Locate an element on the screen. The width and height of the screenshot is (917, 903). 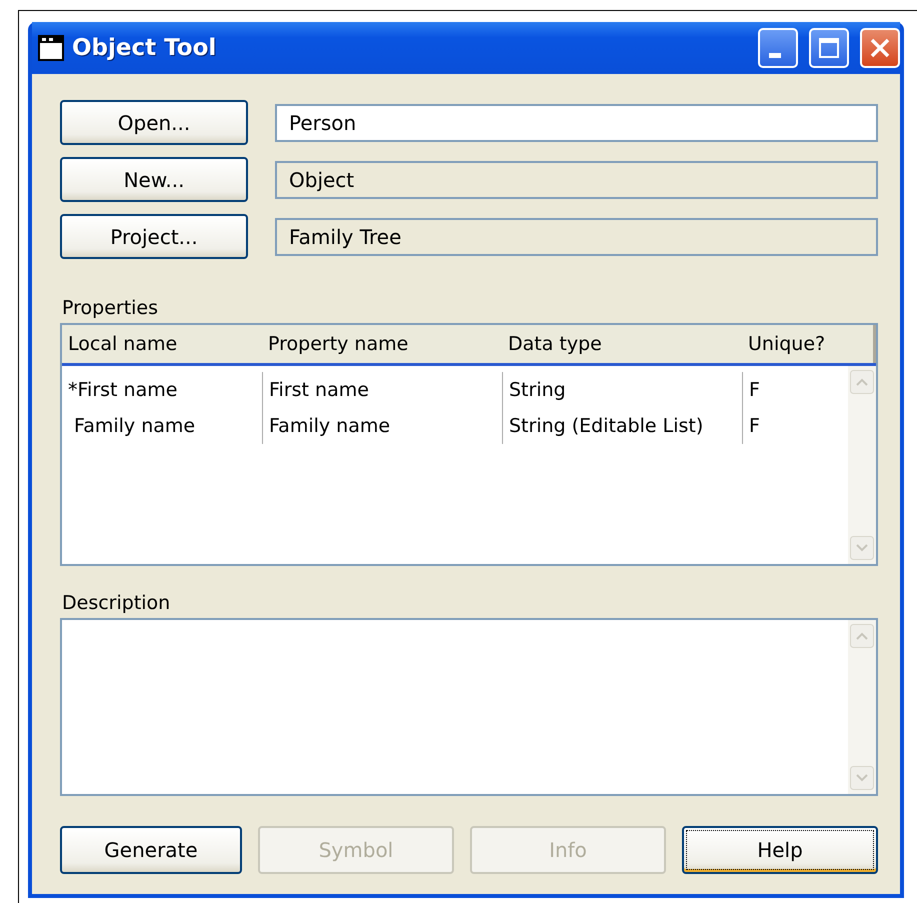
section-label: Description is located at coordinates (117, 603).